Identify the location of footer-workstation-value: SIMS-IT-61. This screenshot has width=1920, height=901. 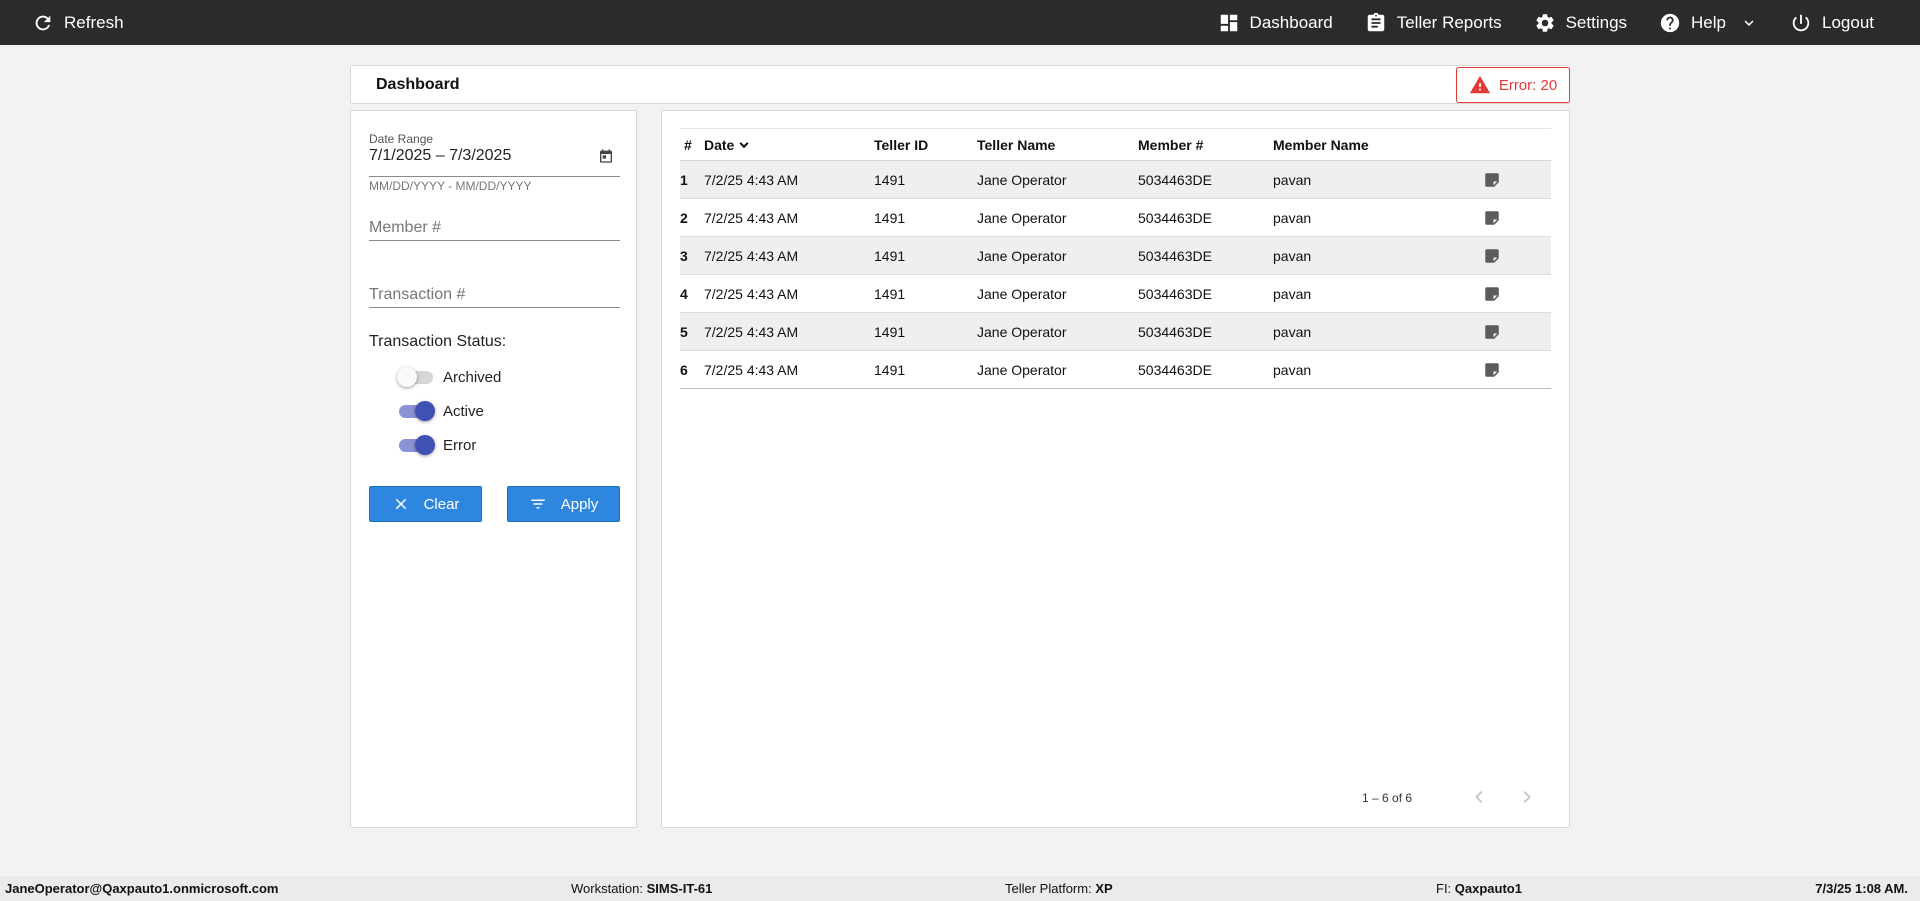
(679, 888).